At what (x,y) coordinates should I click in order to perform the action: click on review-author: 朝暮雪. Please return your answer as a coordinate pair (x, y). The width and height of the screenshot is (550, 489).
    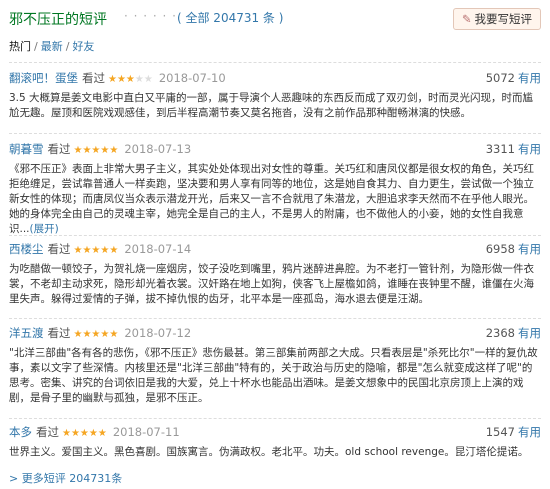
    Looking at the image, I should click on (26, 149).